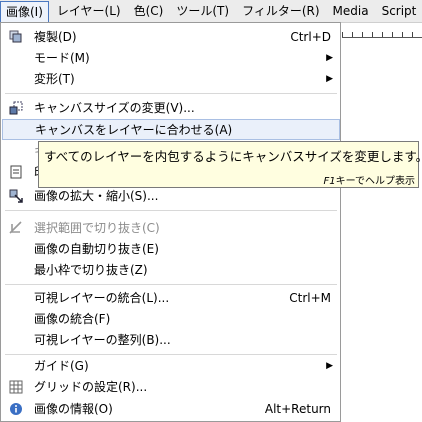 This screenshot has width=422, height=422. What do you see at coordinates (73, 409) in the screenshot?
I see `menu-item-label: 画像の情報(O)` at bounding box center [73, 409].